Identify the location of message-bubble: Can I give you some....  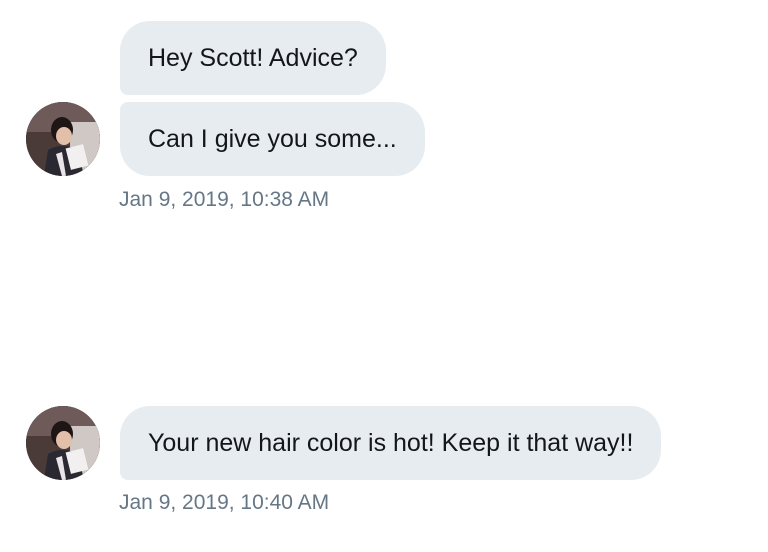
(272, 139).